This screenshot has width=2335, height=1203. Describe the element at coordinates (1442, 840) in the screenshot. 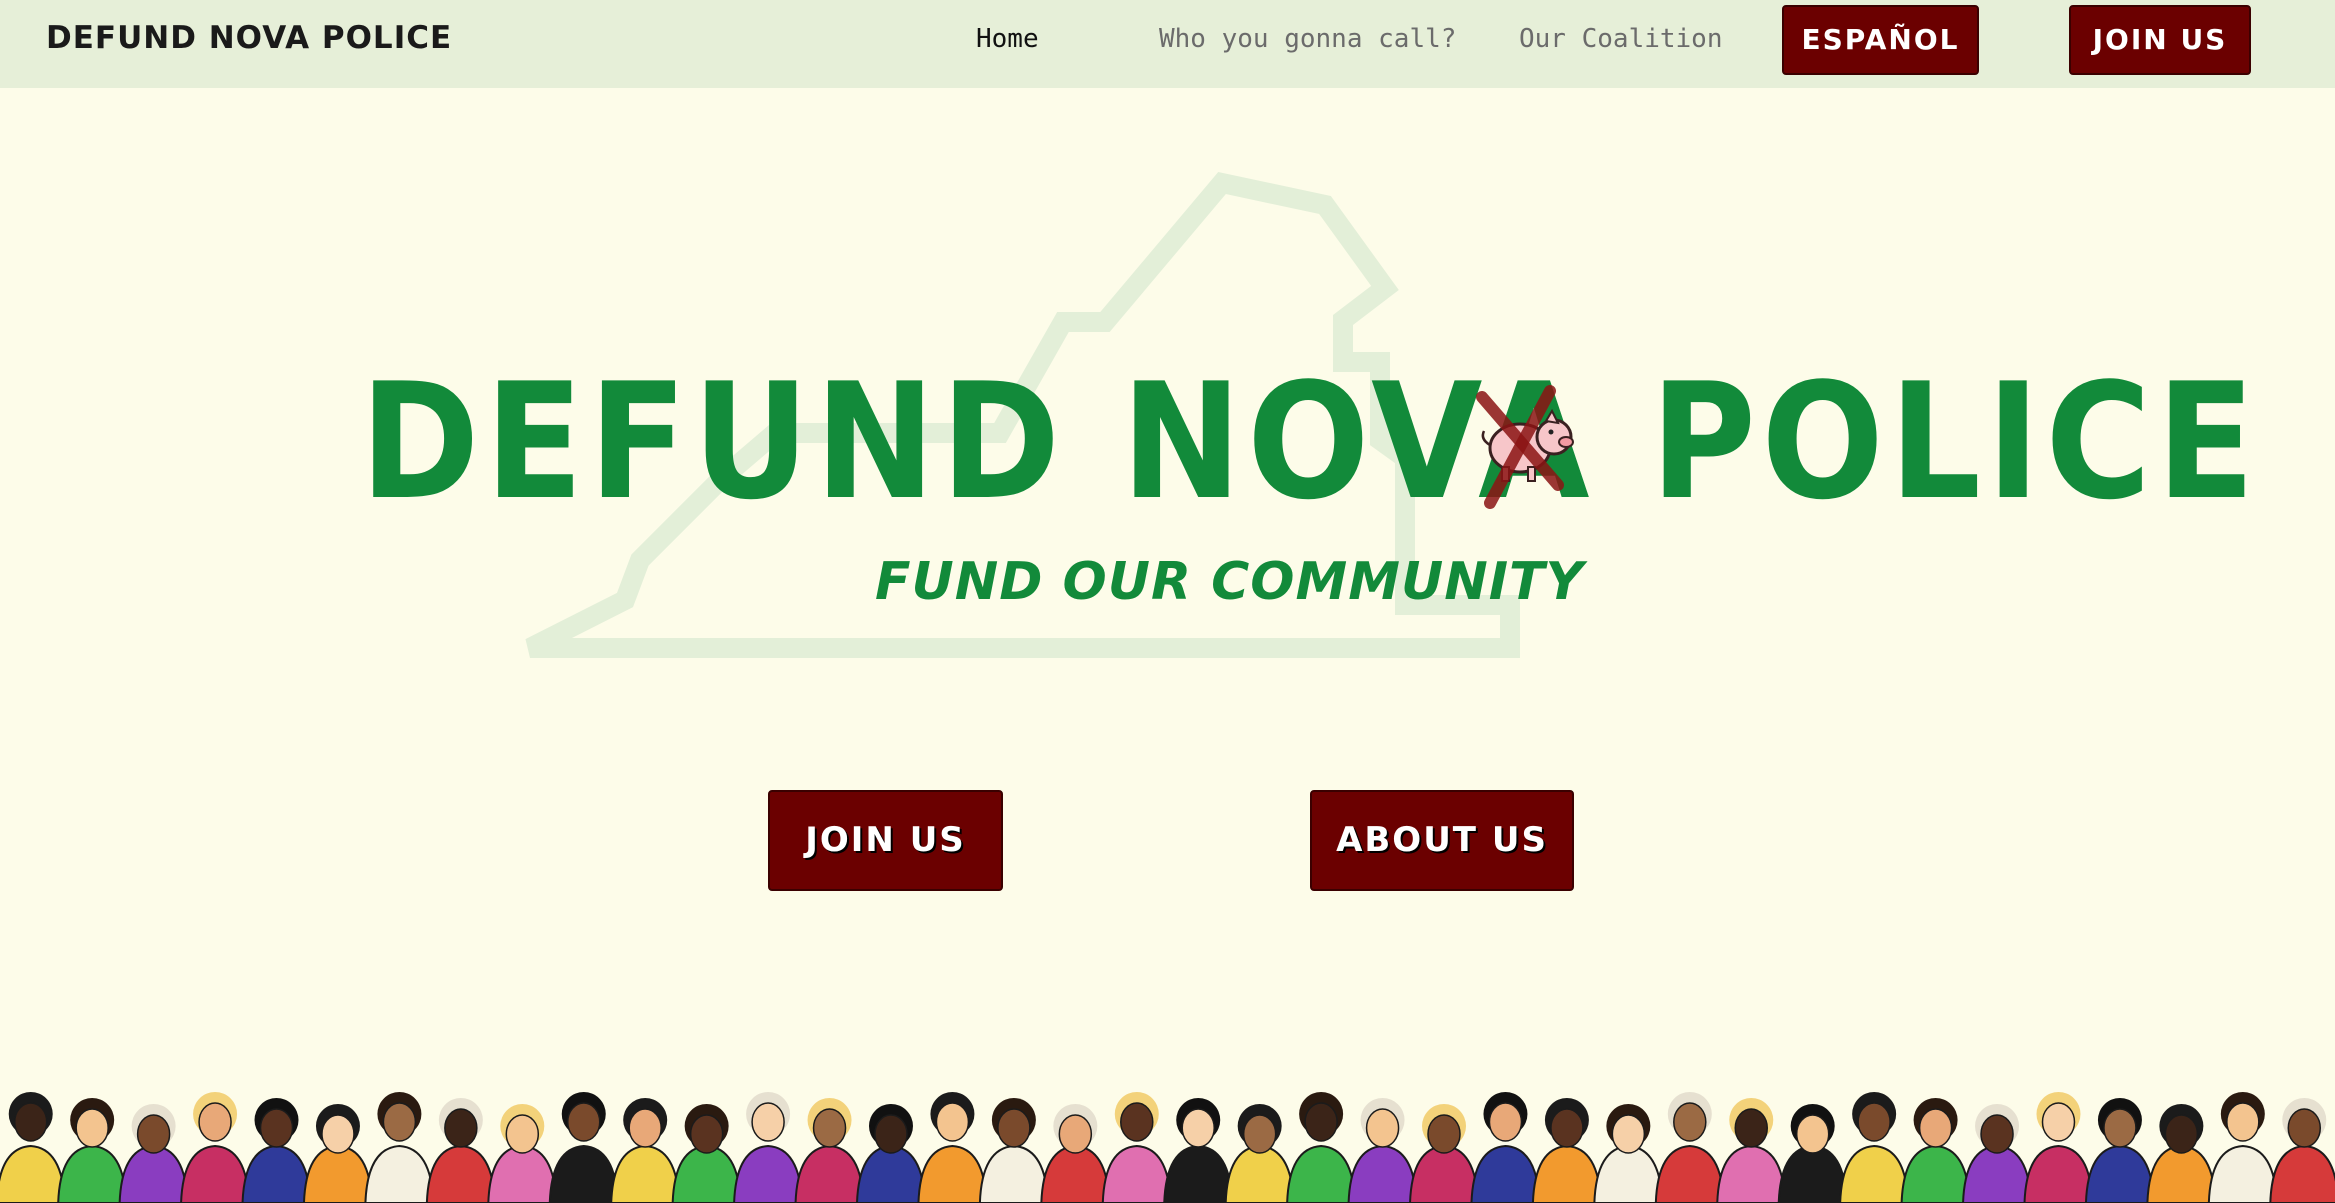

I see `hero-about-us-button: ABOUT US` at that location.